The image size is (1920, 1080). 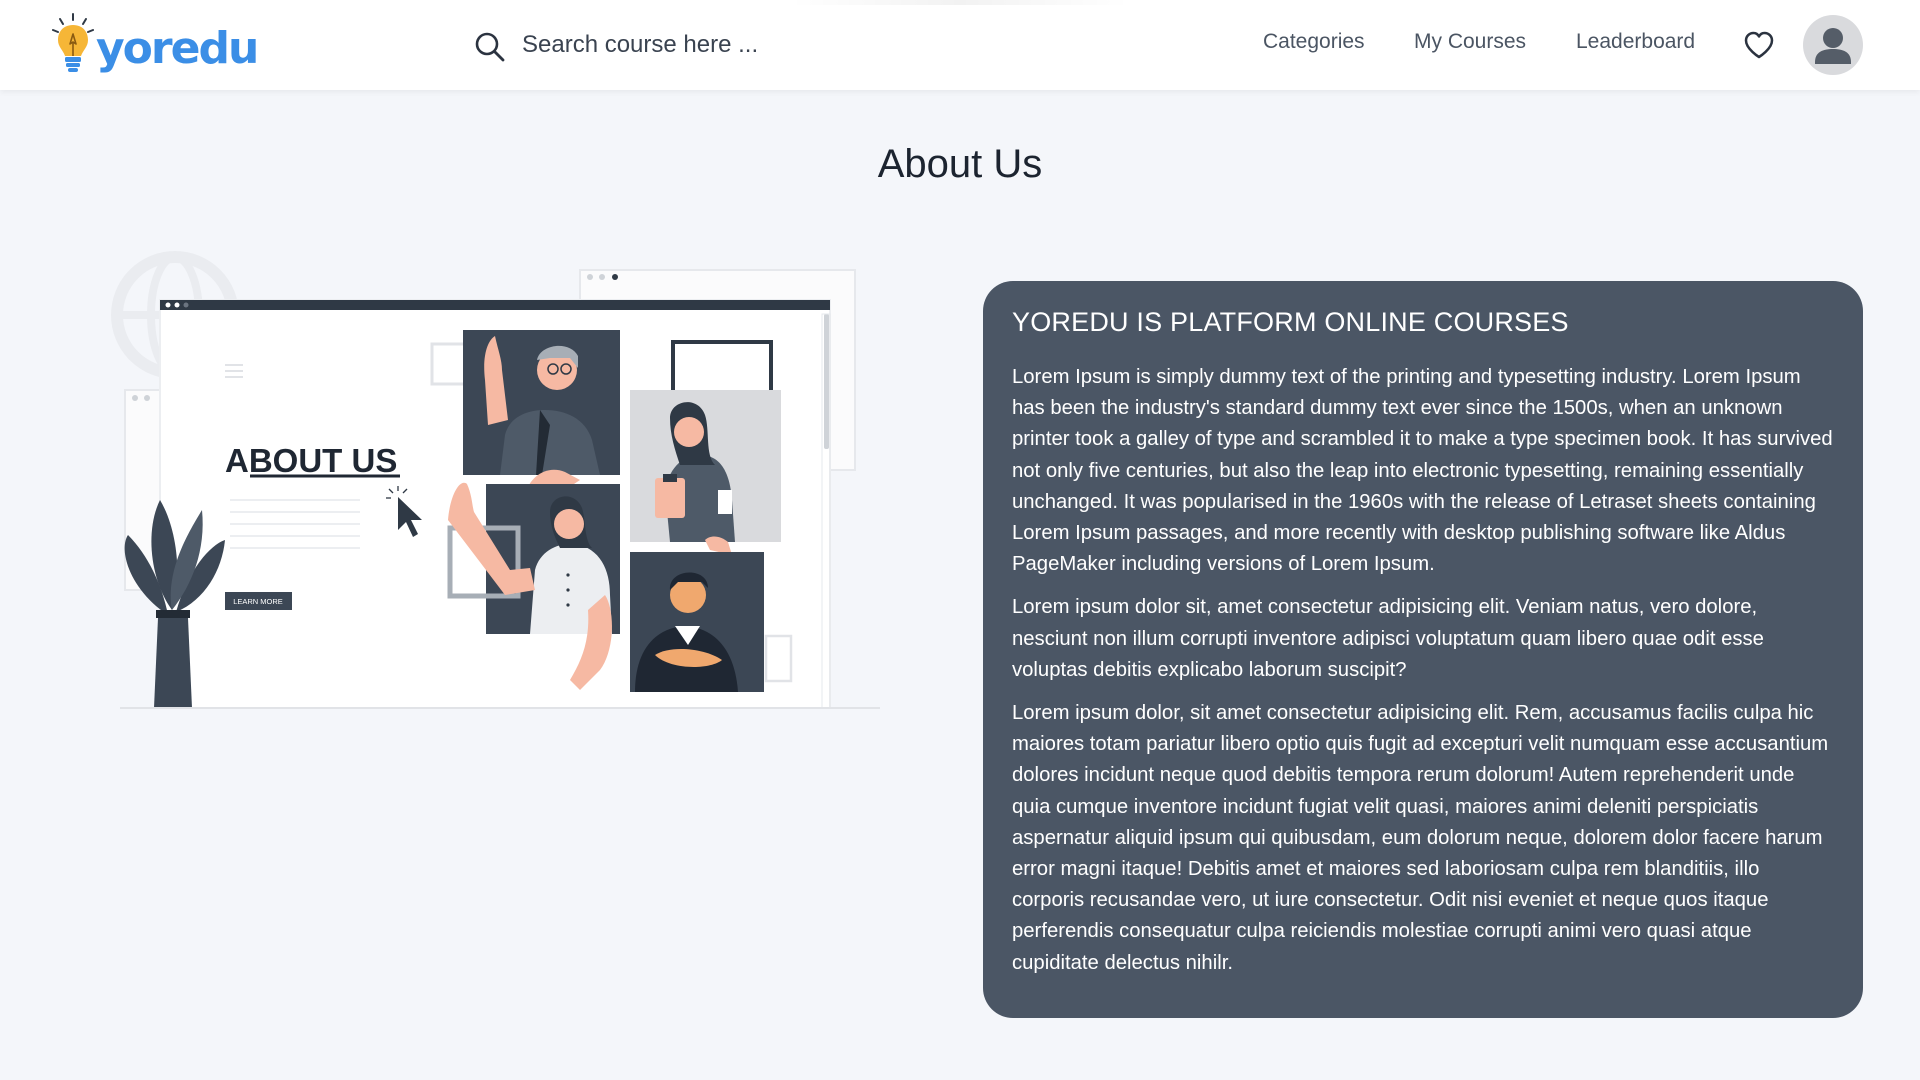 I want to click on navbar-shadow-accent, so click(x=960, y=2).